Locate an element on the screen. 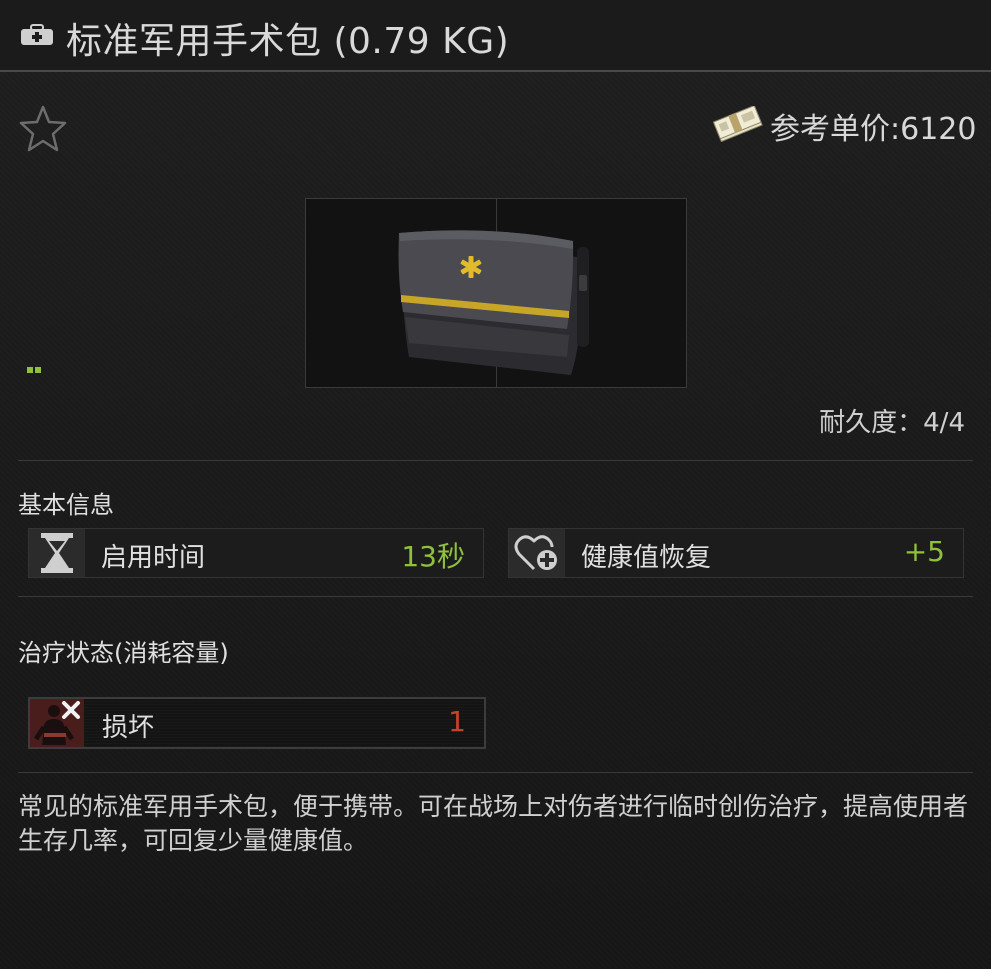  stat-label: 健康值恢复 is located at coordinates (646, 558).